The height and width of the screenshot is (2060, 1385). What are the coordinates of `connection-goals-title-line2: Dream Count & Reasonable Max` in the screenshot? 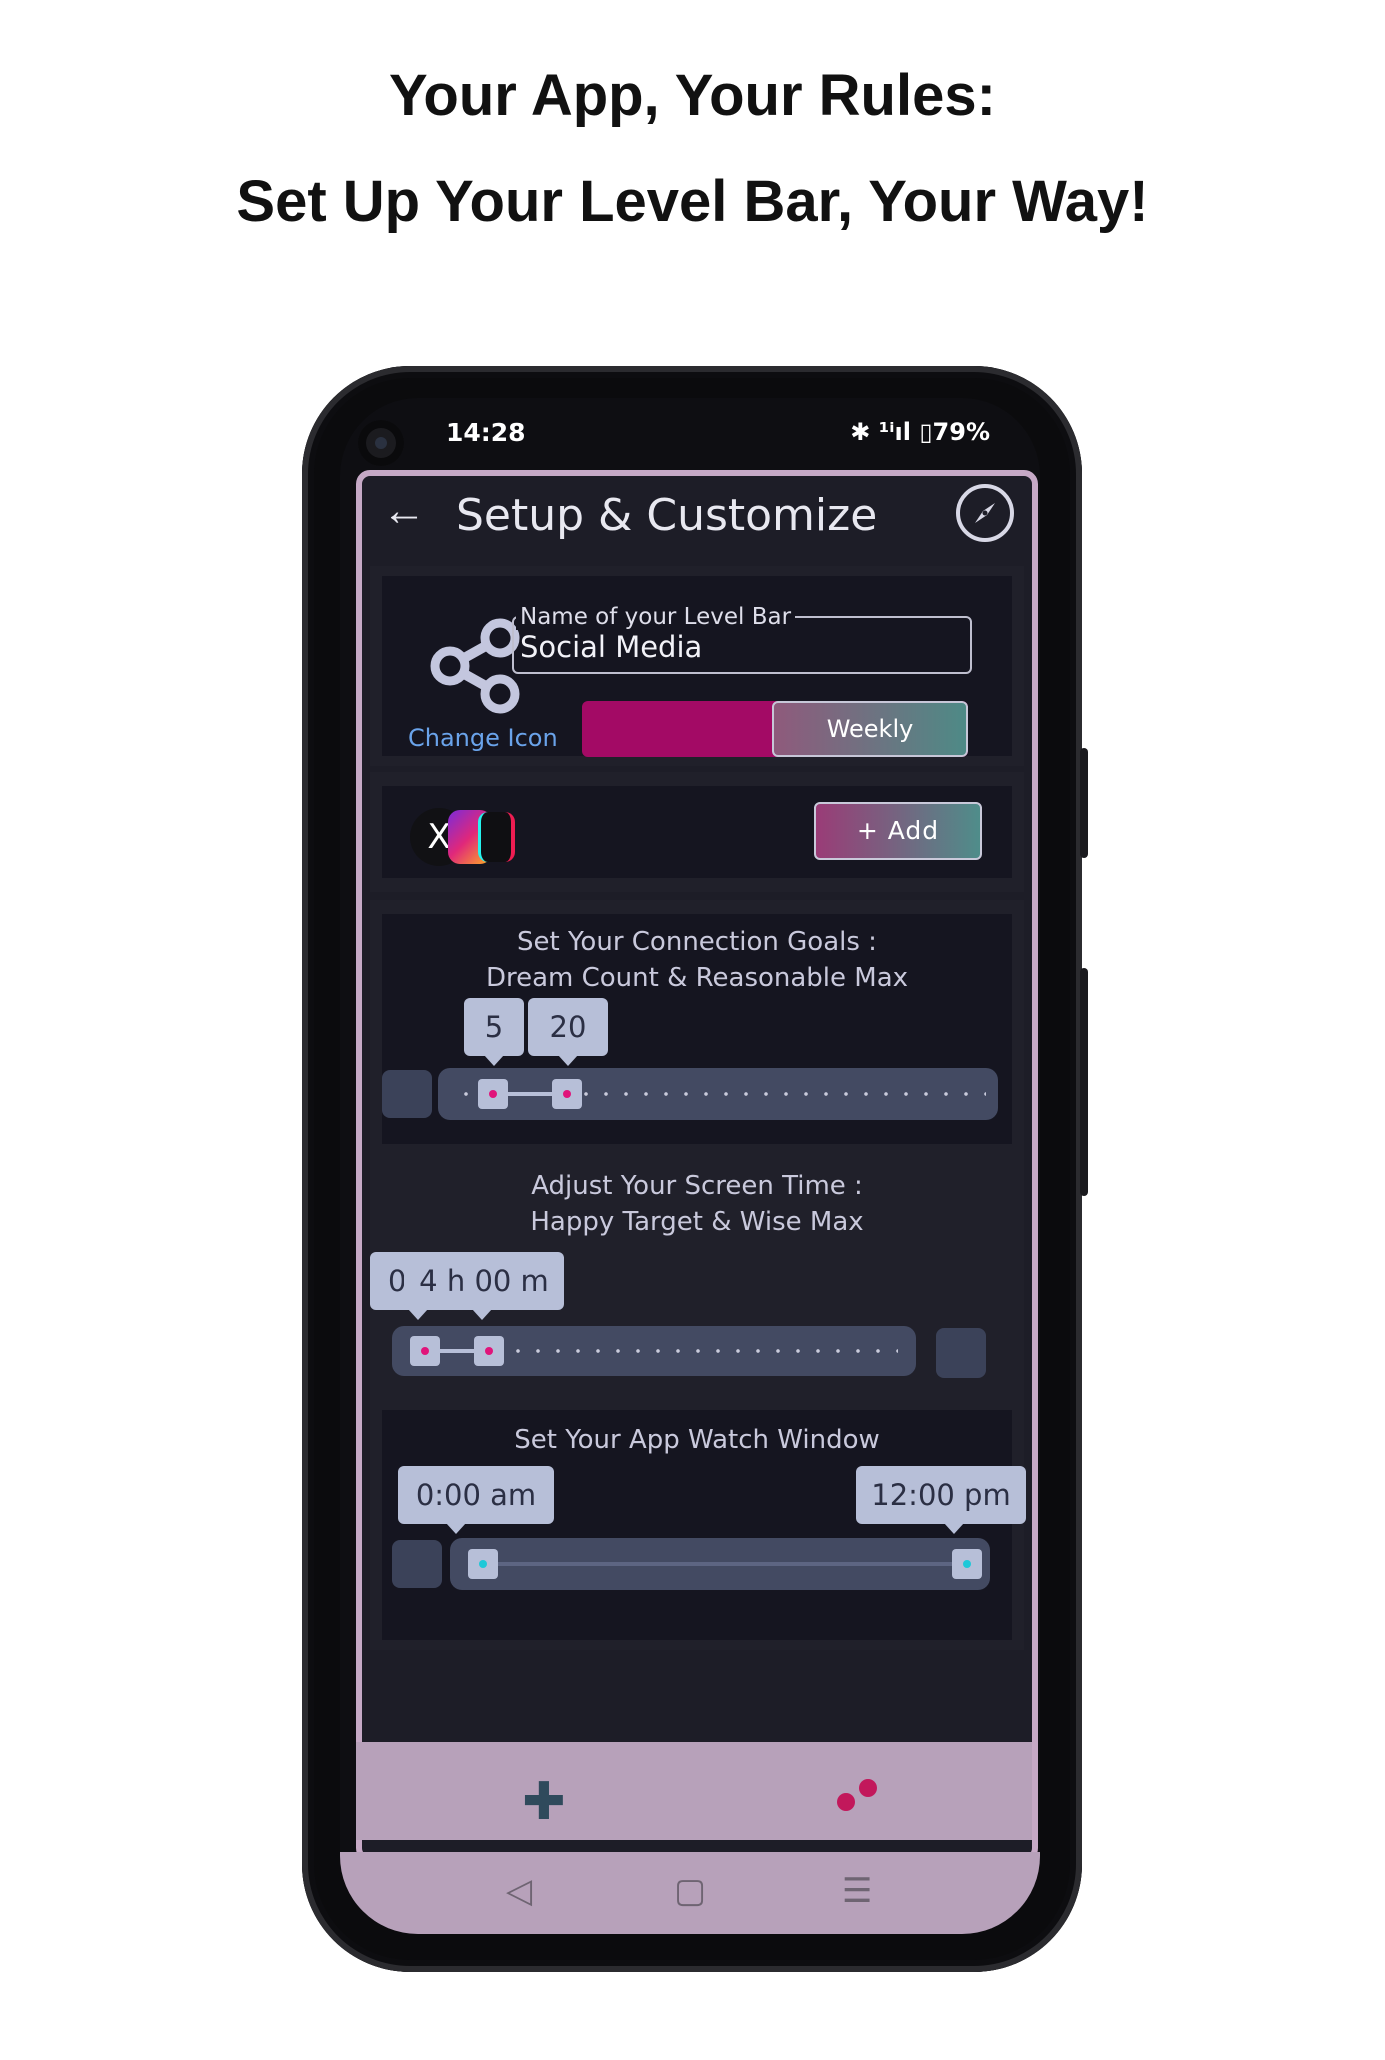 It's located at (697, 978).